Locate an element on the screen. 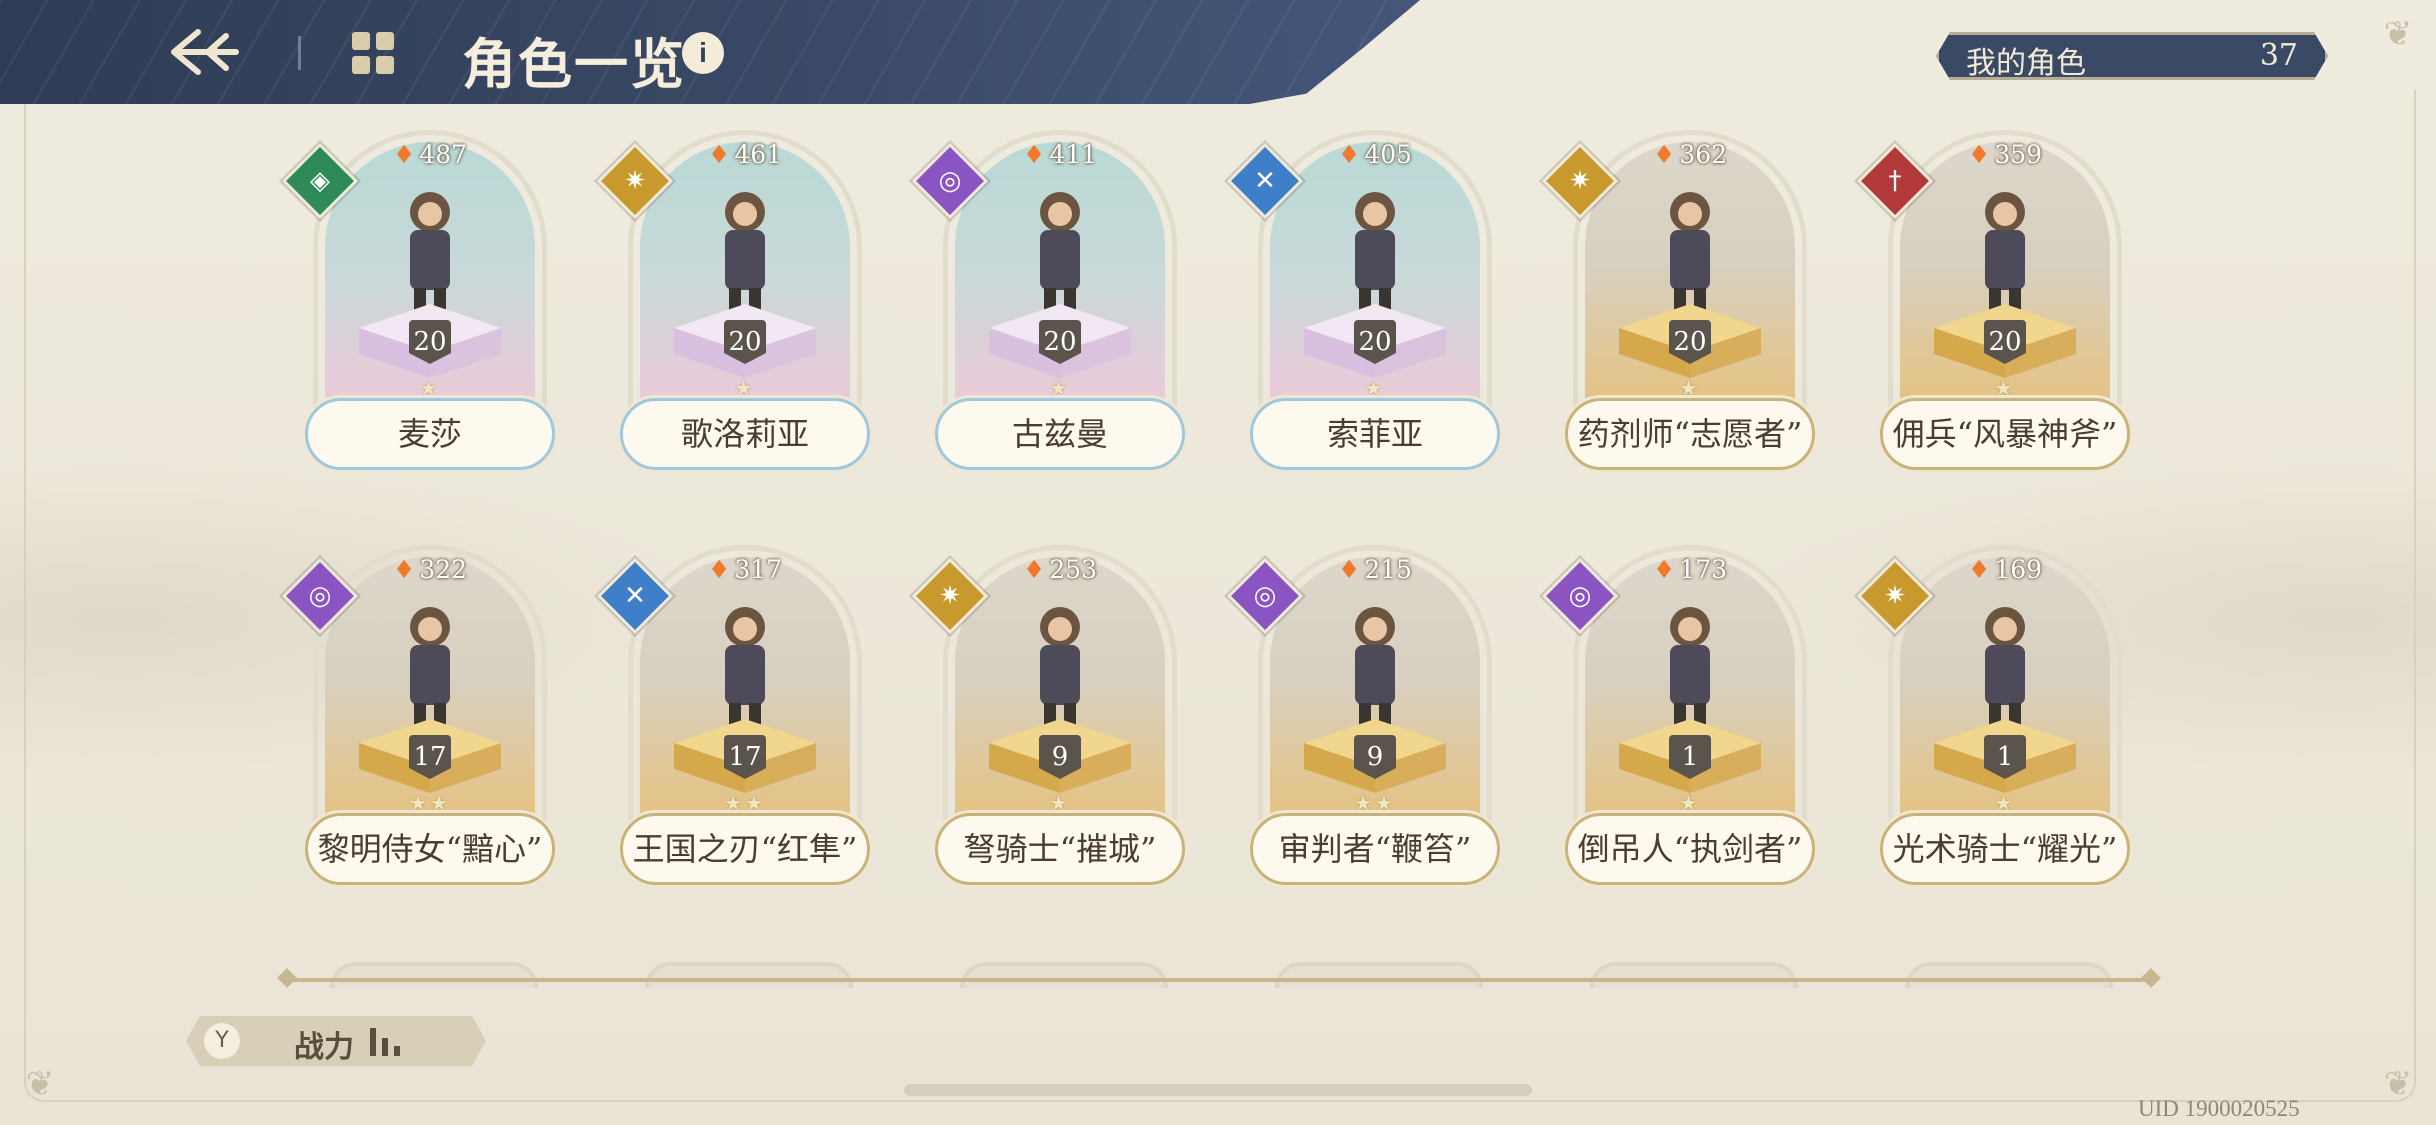 The width and height of the screenshot is (2436, 1125). character-name: 古兹曼 is located at coordinates (1060, 434).